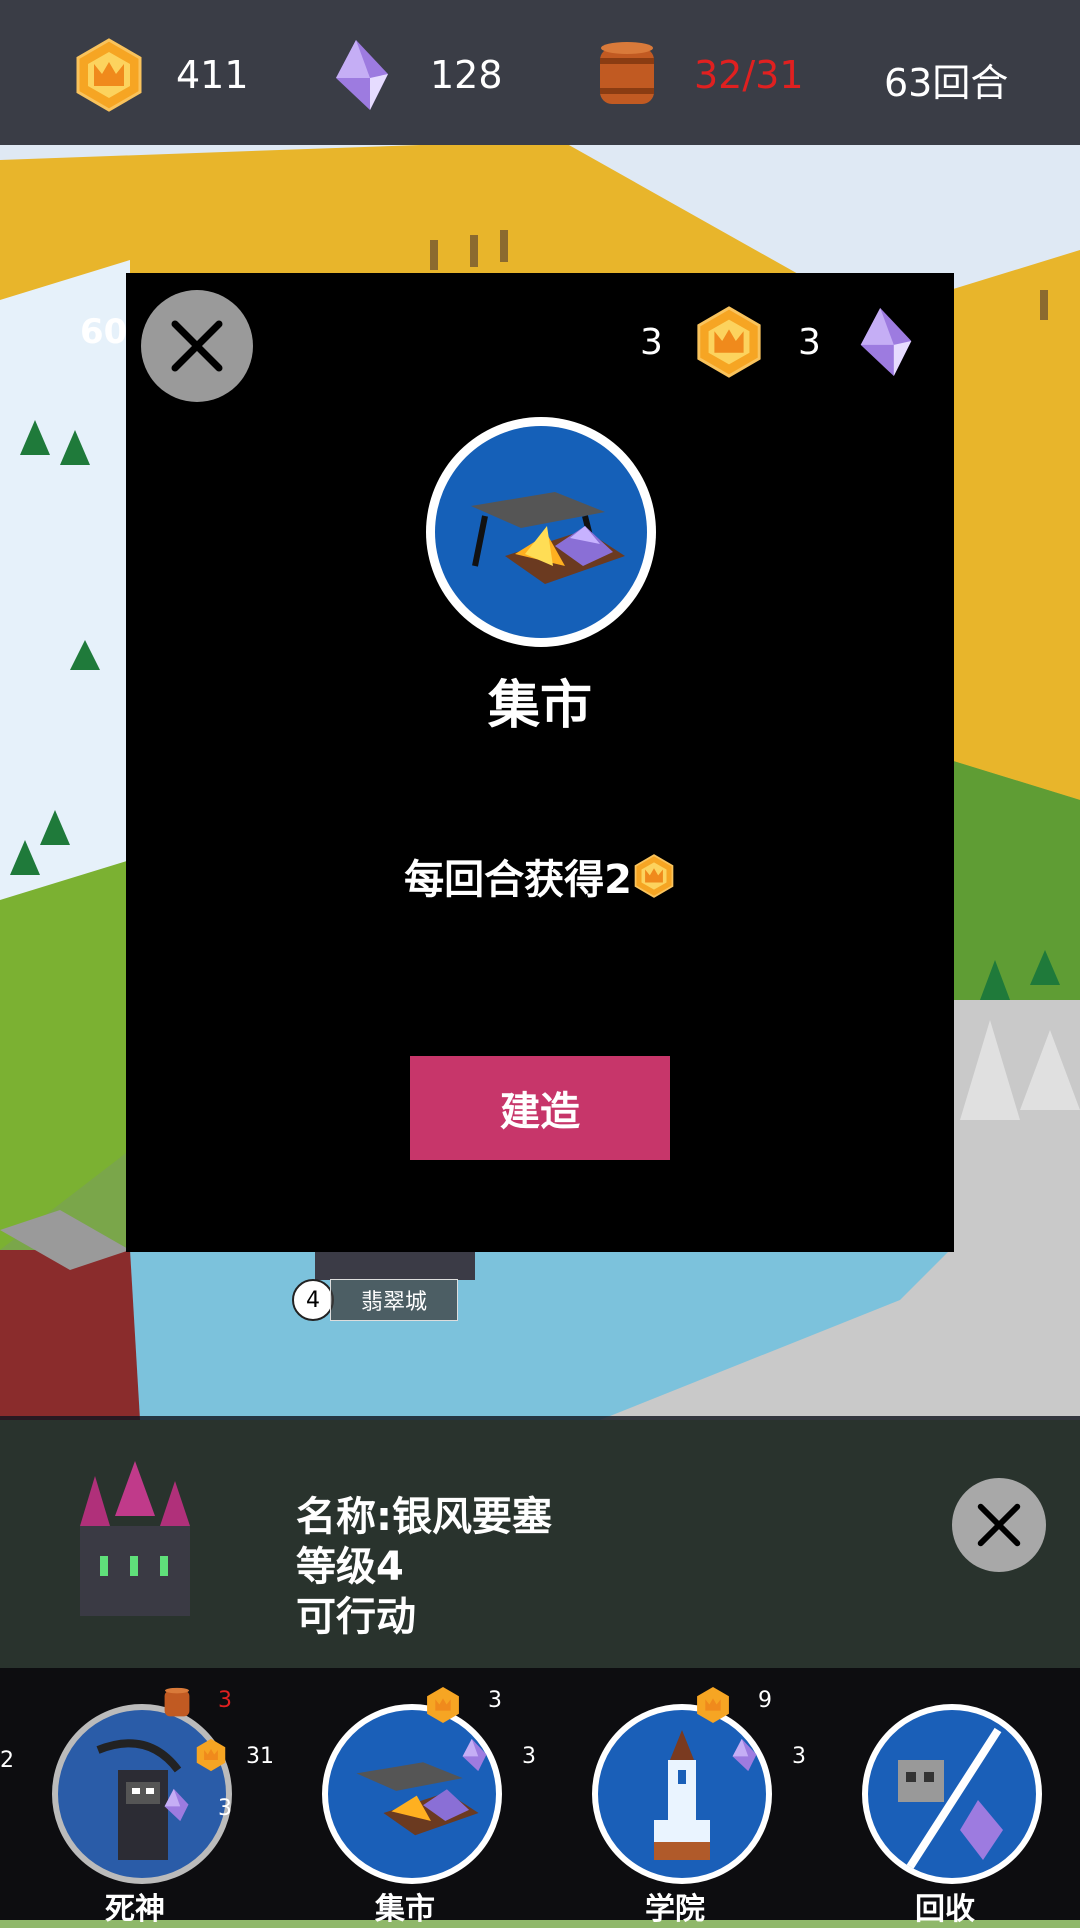 The image size is (1080, 1928). Describe the element at coordinates (809, 342) in the screenshot. I see `cost-gems-value: 3` at that location.